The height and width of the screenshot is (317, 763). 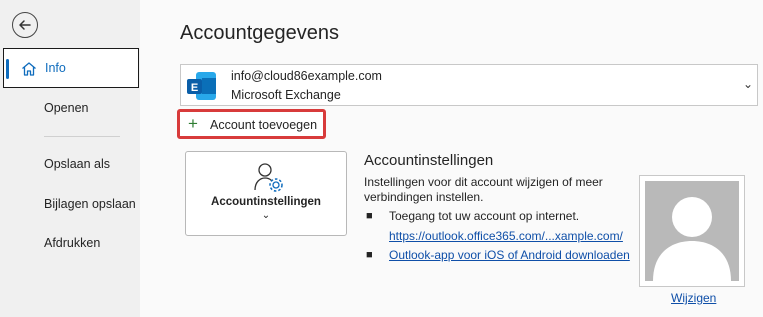 What do you see at coordinates (77, 164) in the screenshot?
I see `sidebar-item-label: Opslaan als` at bounding box center [77, 164].